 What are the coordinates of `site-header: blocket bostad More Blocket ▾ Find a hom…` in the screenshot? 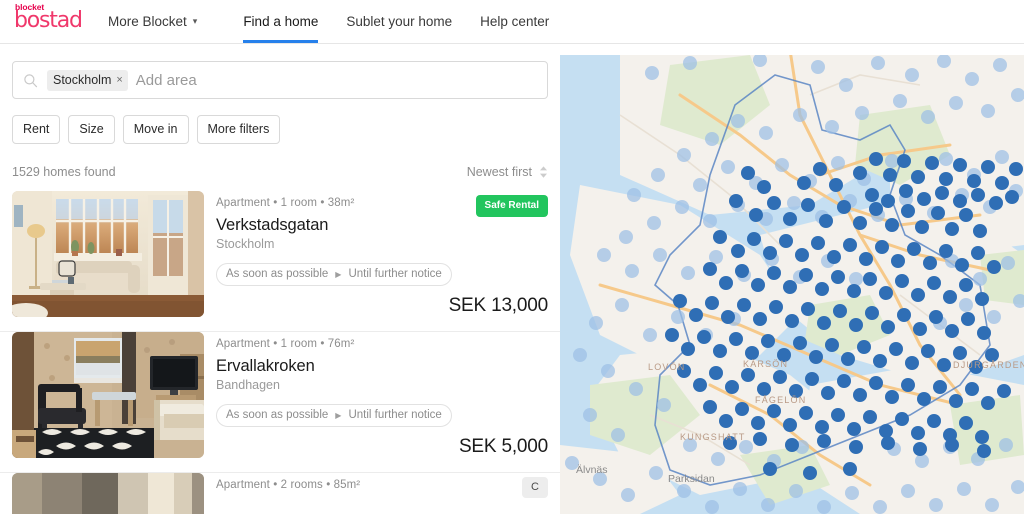 It's located at (512, 22).